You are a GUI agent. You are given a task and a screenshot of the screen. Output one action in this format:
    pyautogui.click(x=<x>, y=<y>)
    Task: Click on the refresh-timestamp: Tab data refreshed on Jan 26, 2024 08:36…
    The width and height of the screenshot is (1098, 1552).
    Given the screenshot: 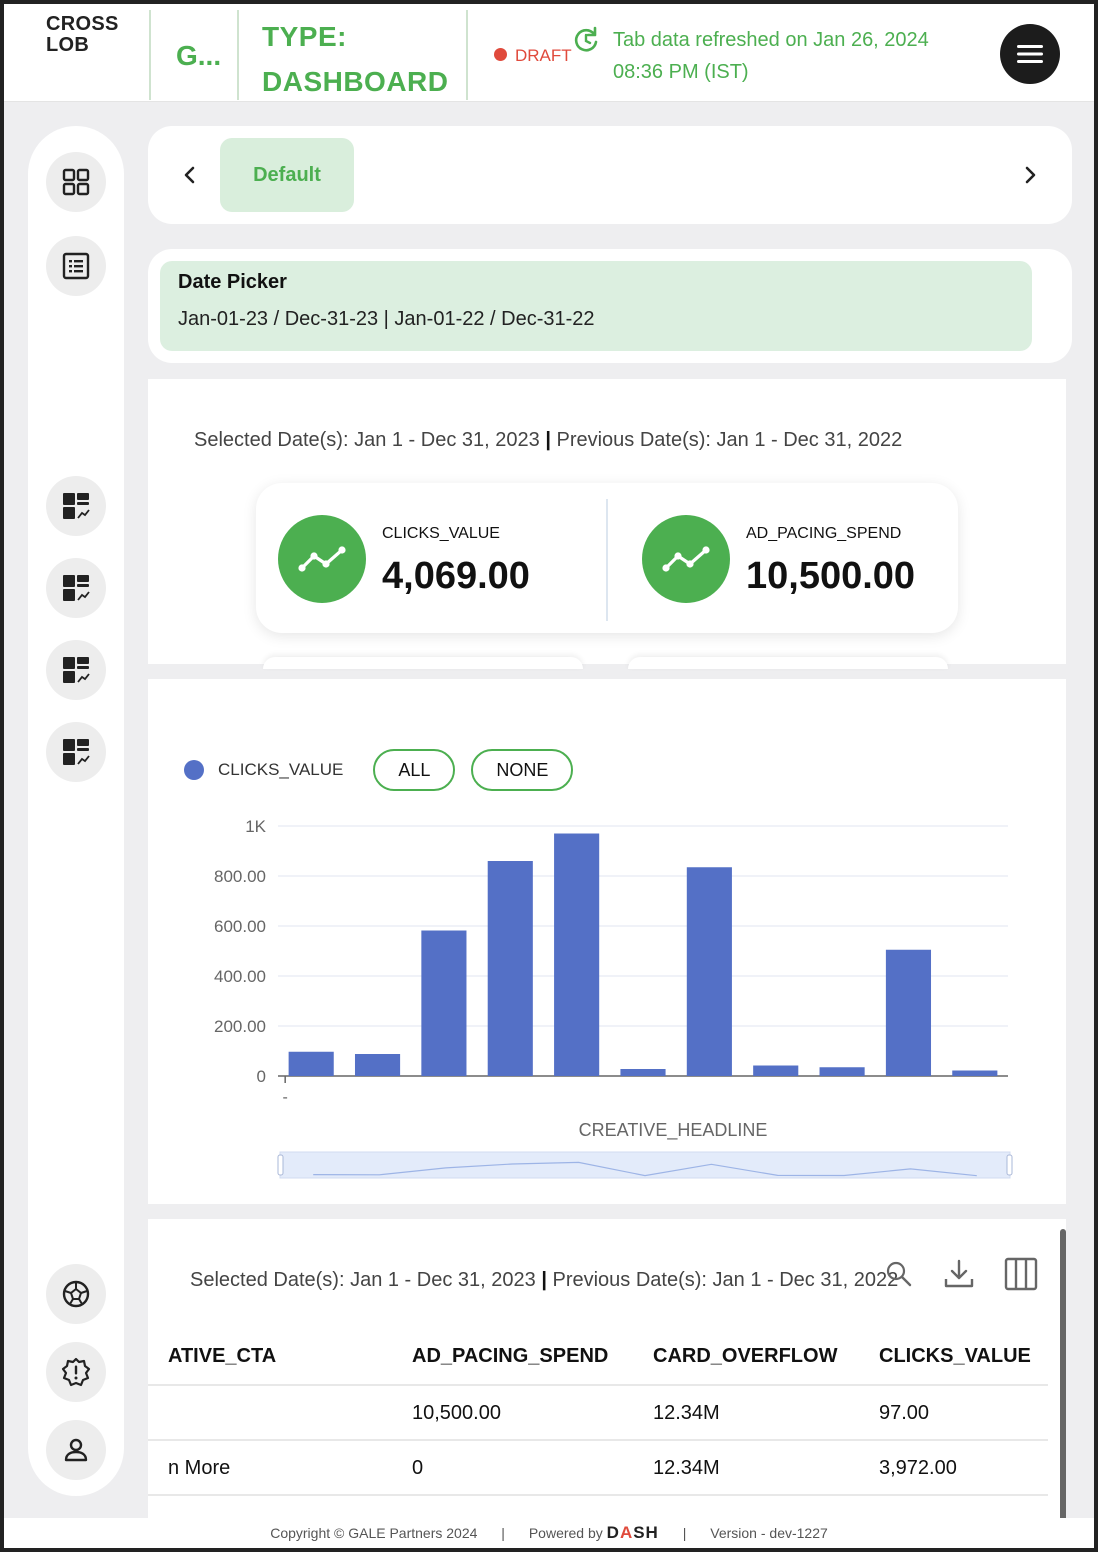 What is the action you would take?
    pyautogui.click(x=771, y=56)
    